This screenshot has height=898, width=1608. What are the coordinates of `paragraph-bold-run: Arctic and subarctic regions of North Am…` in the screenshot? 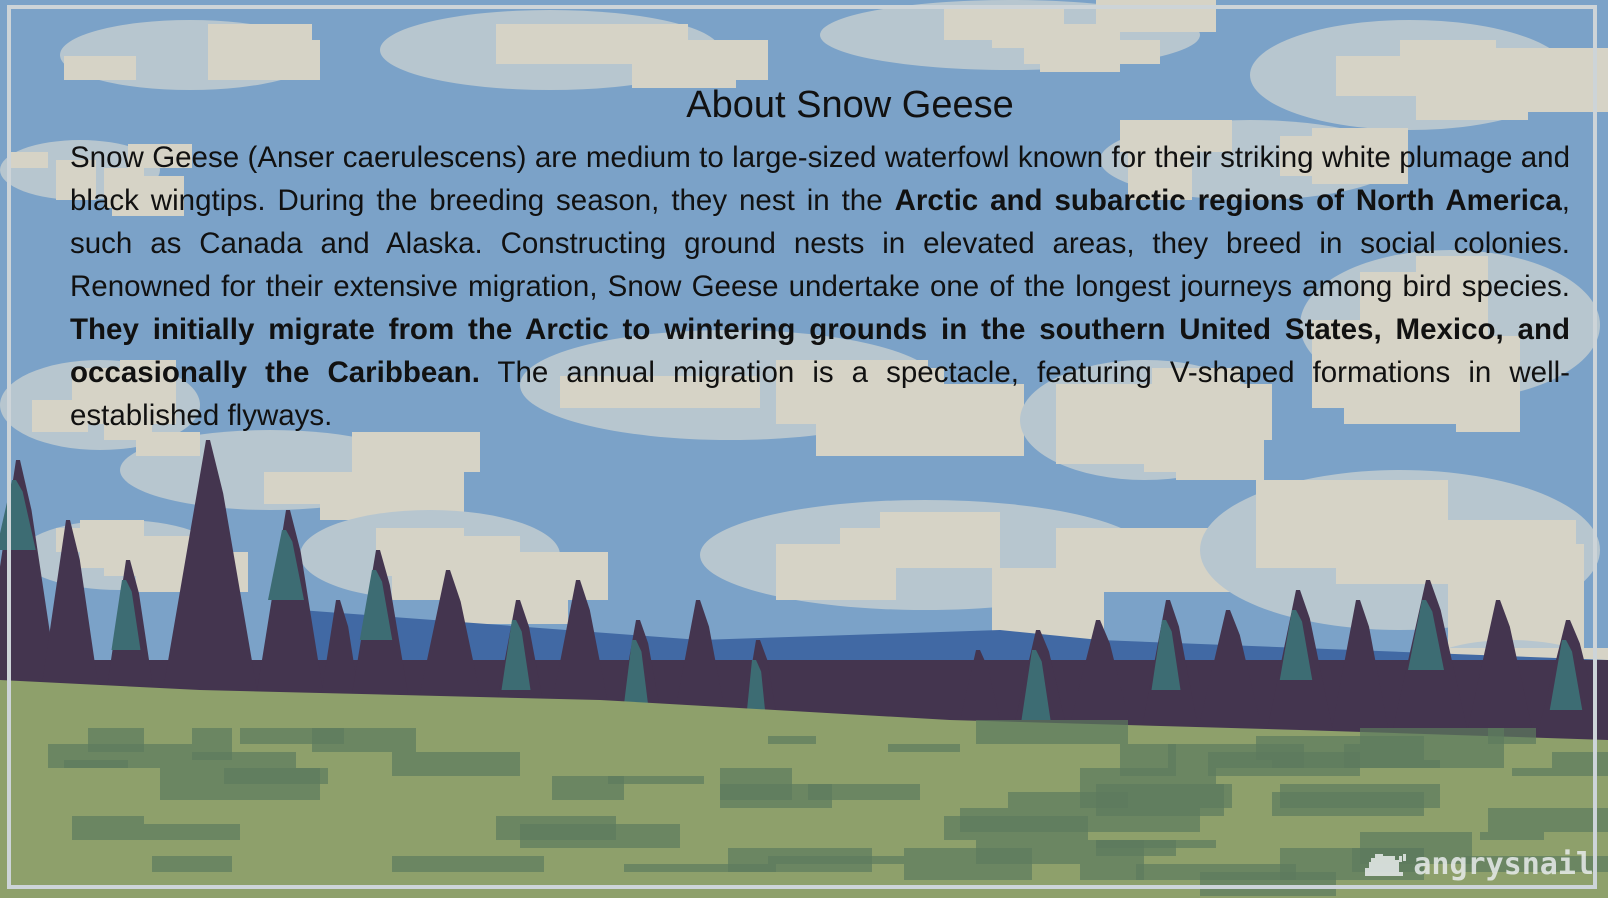 It's located at (1228, 200).